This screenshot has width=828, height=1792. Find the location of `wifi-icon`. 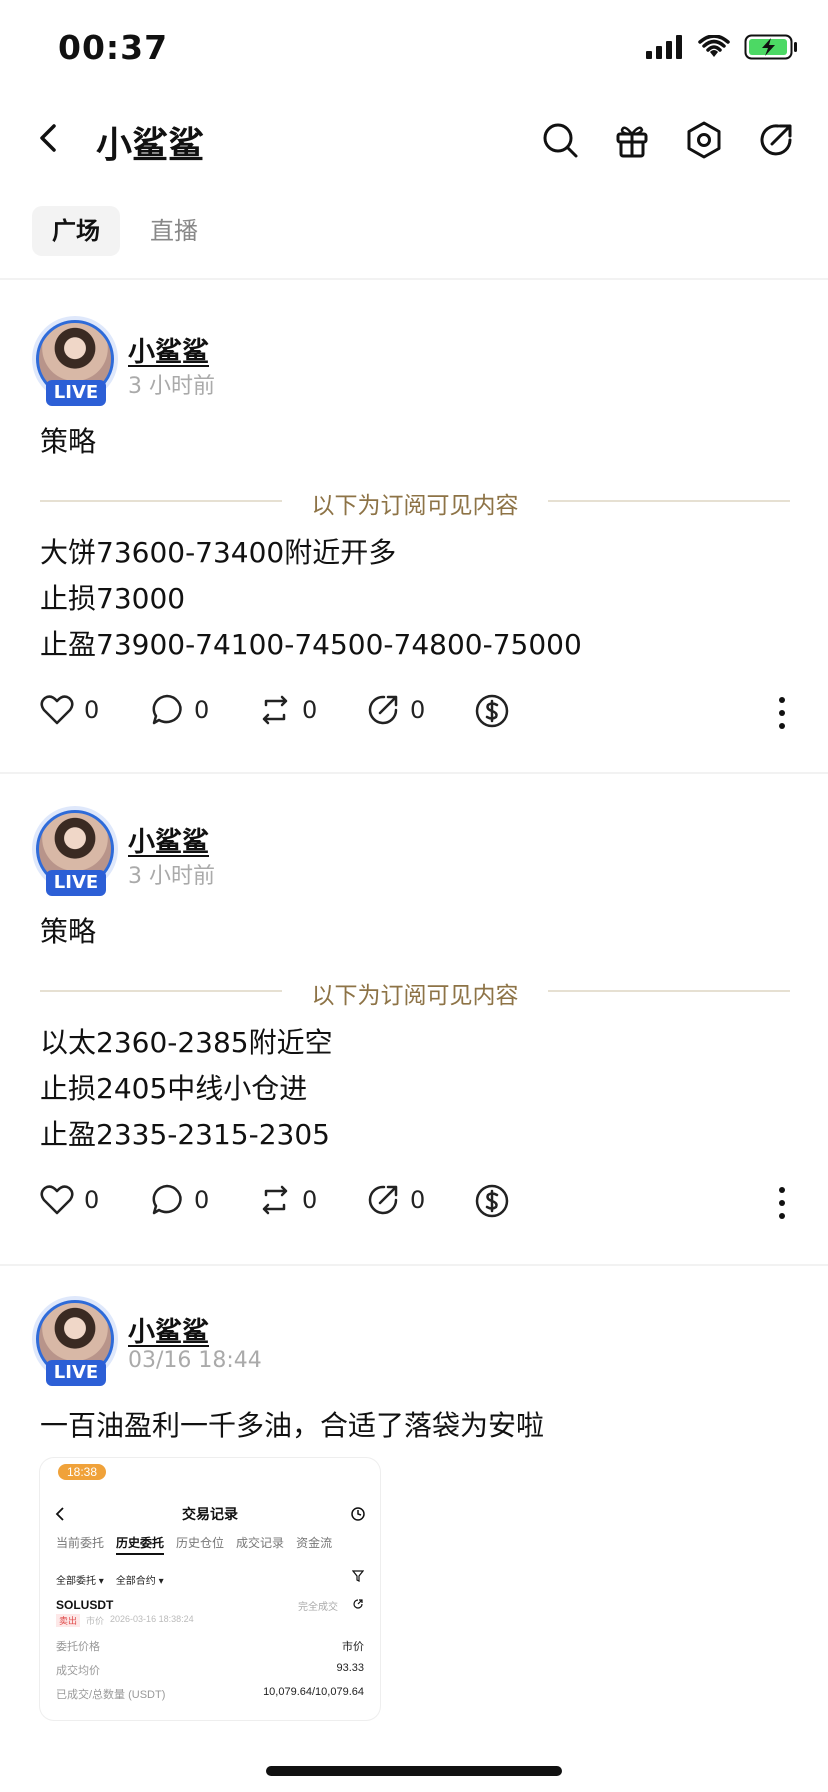

wifi-icon is located at coordinates (714, 46).